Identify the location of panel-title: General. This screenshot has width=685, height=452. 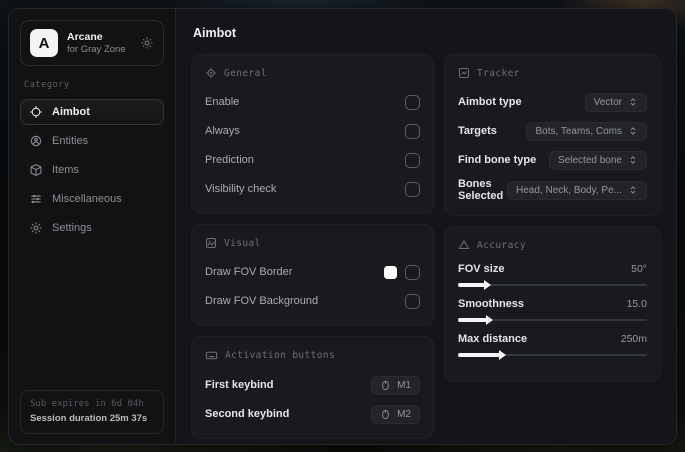
(245, 73).